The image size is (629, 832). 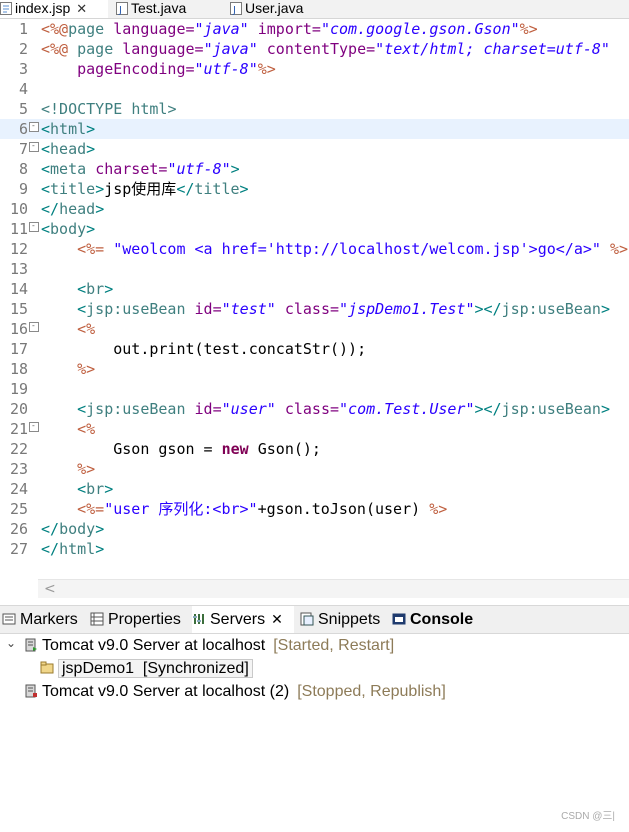 I want to click on tab-label: Servers, so click(x=238, y=619).